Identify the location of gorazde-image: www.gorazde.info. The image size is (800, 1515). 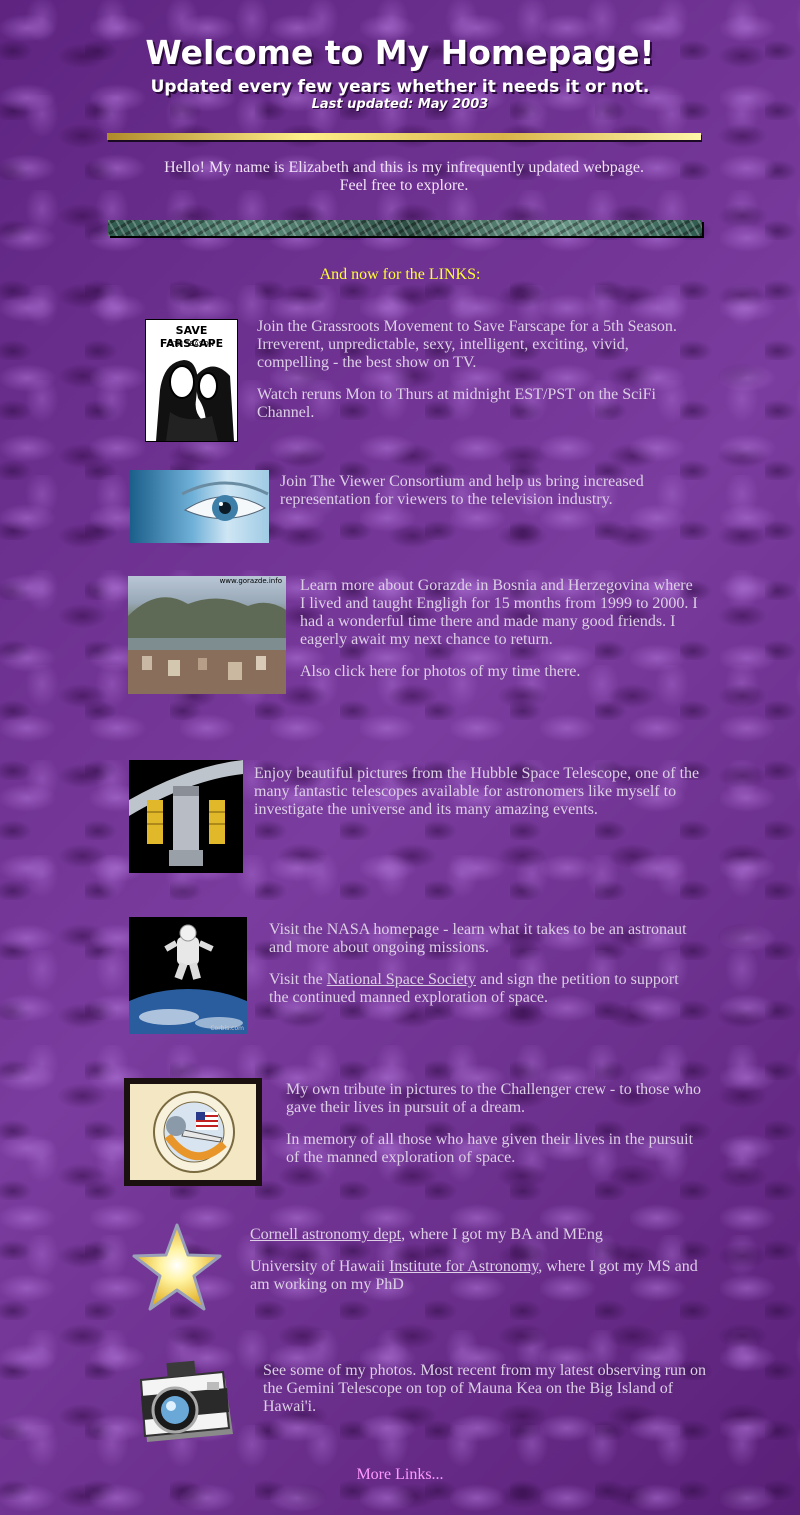
(207, 635).